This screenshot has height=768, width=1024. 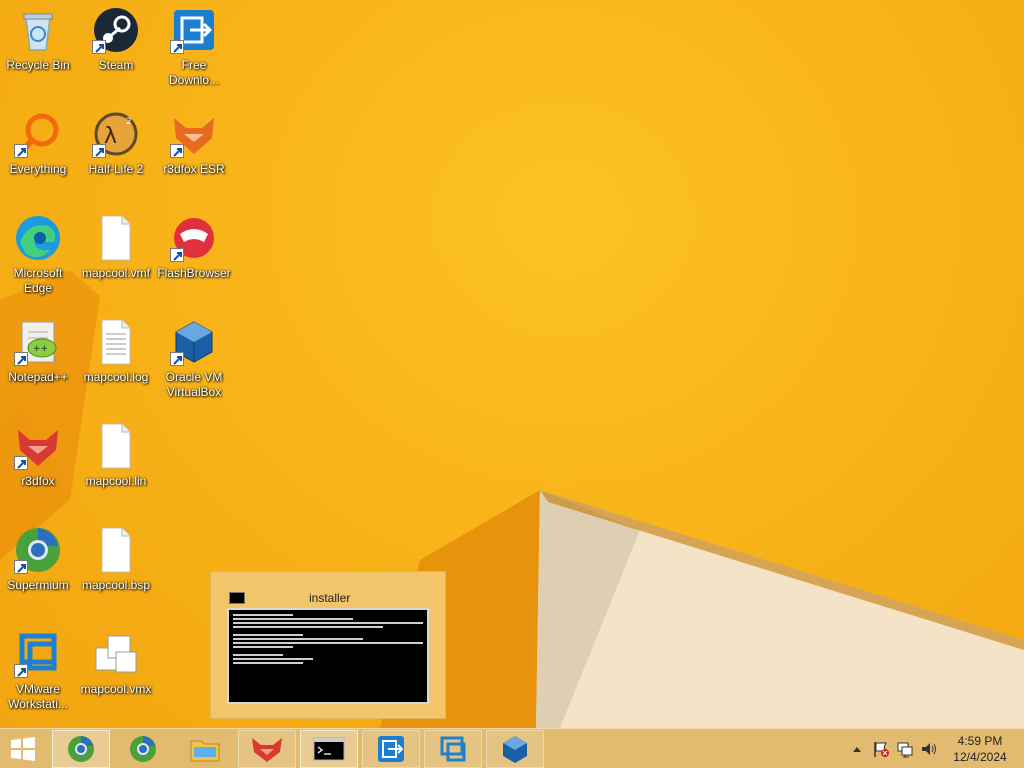 I want to click on desktop-icon-label: mapcool.vmx, so click(x=116, y=689).